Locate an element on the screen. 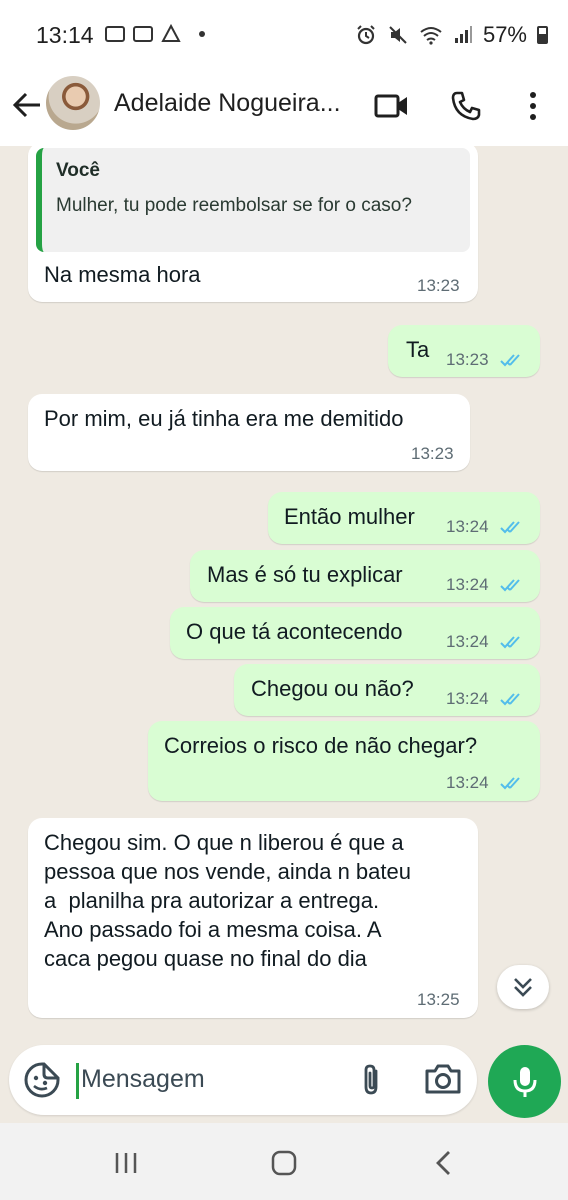  attach-button is located at coordinates (372, 1080).